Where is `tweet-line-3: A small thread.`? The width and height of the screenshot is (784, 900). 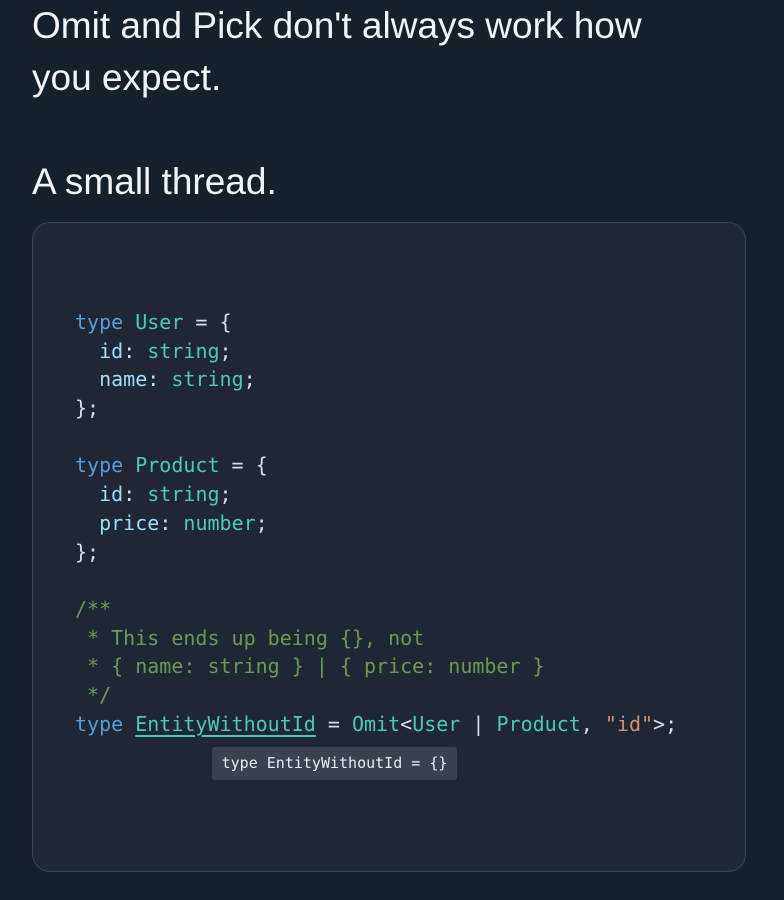 tweet-line-3: A small thread. is located at coordinates (154, 181).